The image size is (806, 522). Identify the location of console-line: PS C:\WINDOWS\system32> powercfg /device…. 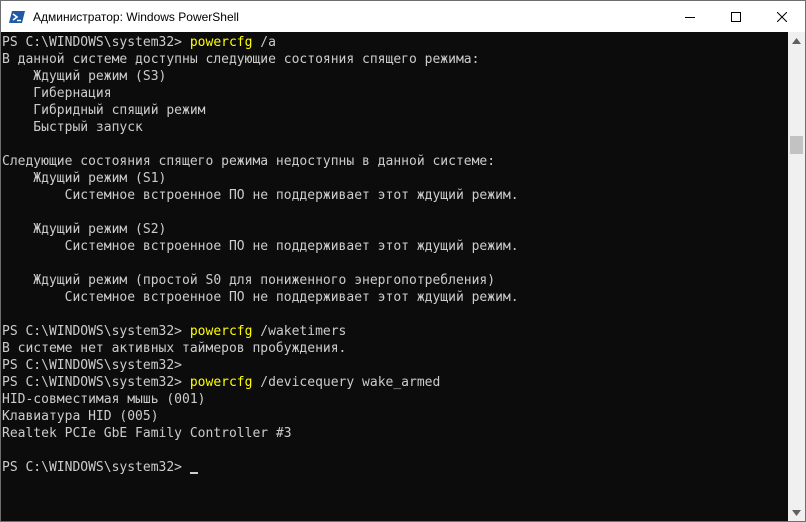
(260, 382).